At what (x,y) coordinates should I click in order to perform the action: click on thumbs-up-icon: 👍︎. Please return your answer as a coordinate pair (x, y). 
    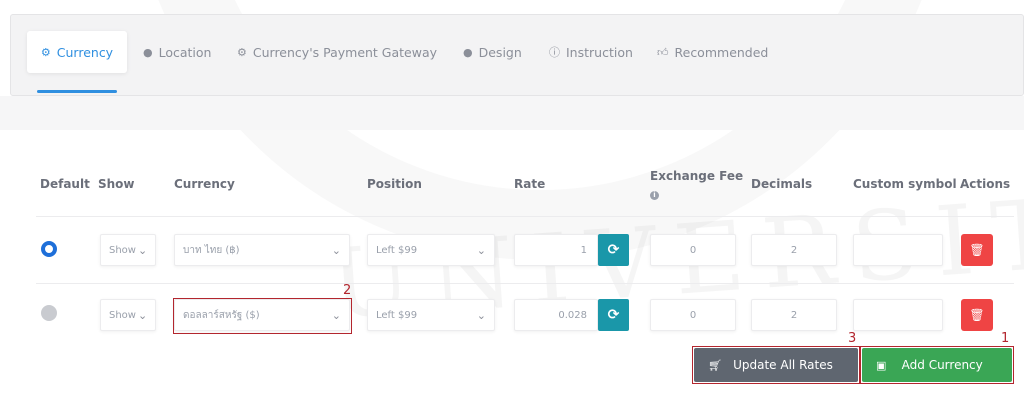
    Looking at the image, I should click on (663, 52).